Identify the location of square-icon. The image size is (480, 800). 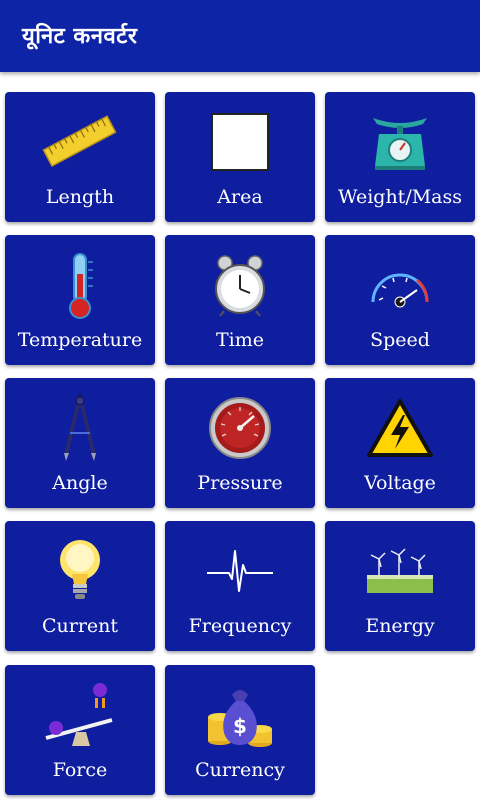
(240, 142).